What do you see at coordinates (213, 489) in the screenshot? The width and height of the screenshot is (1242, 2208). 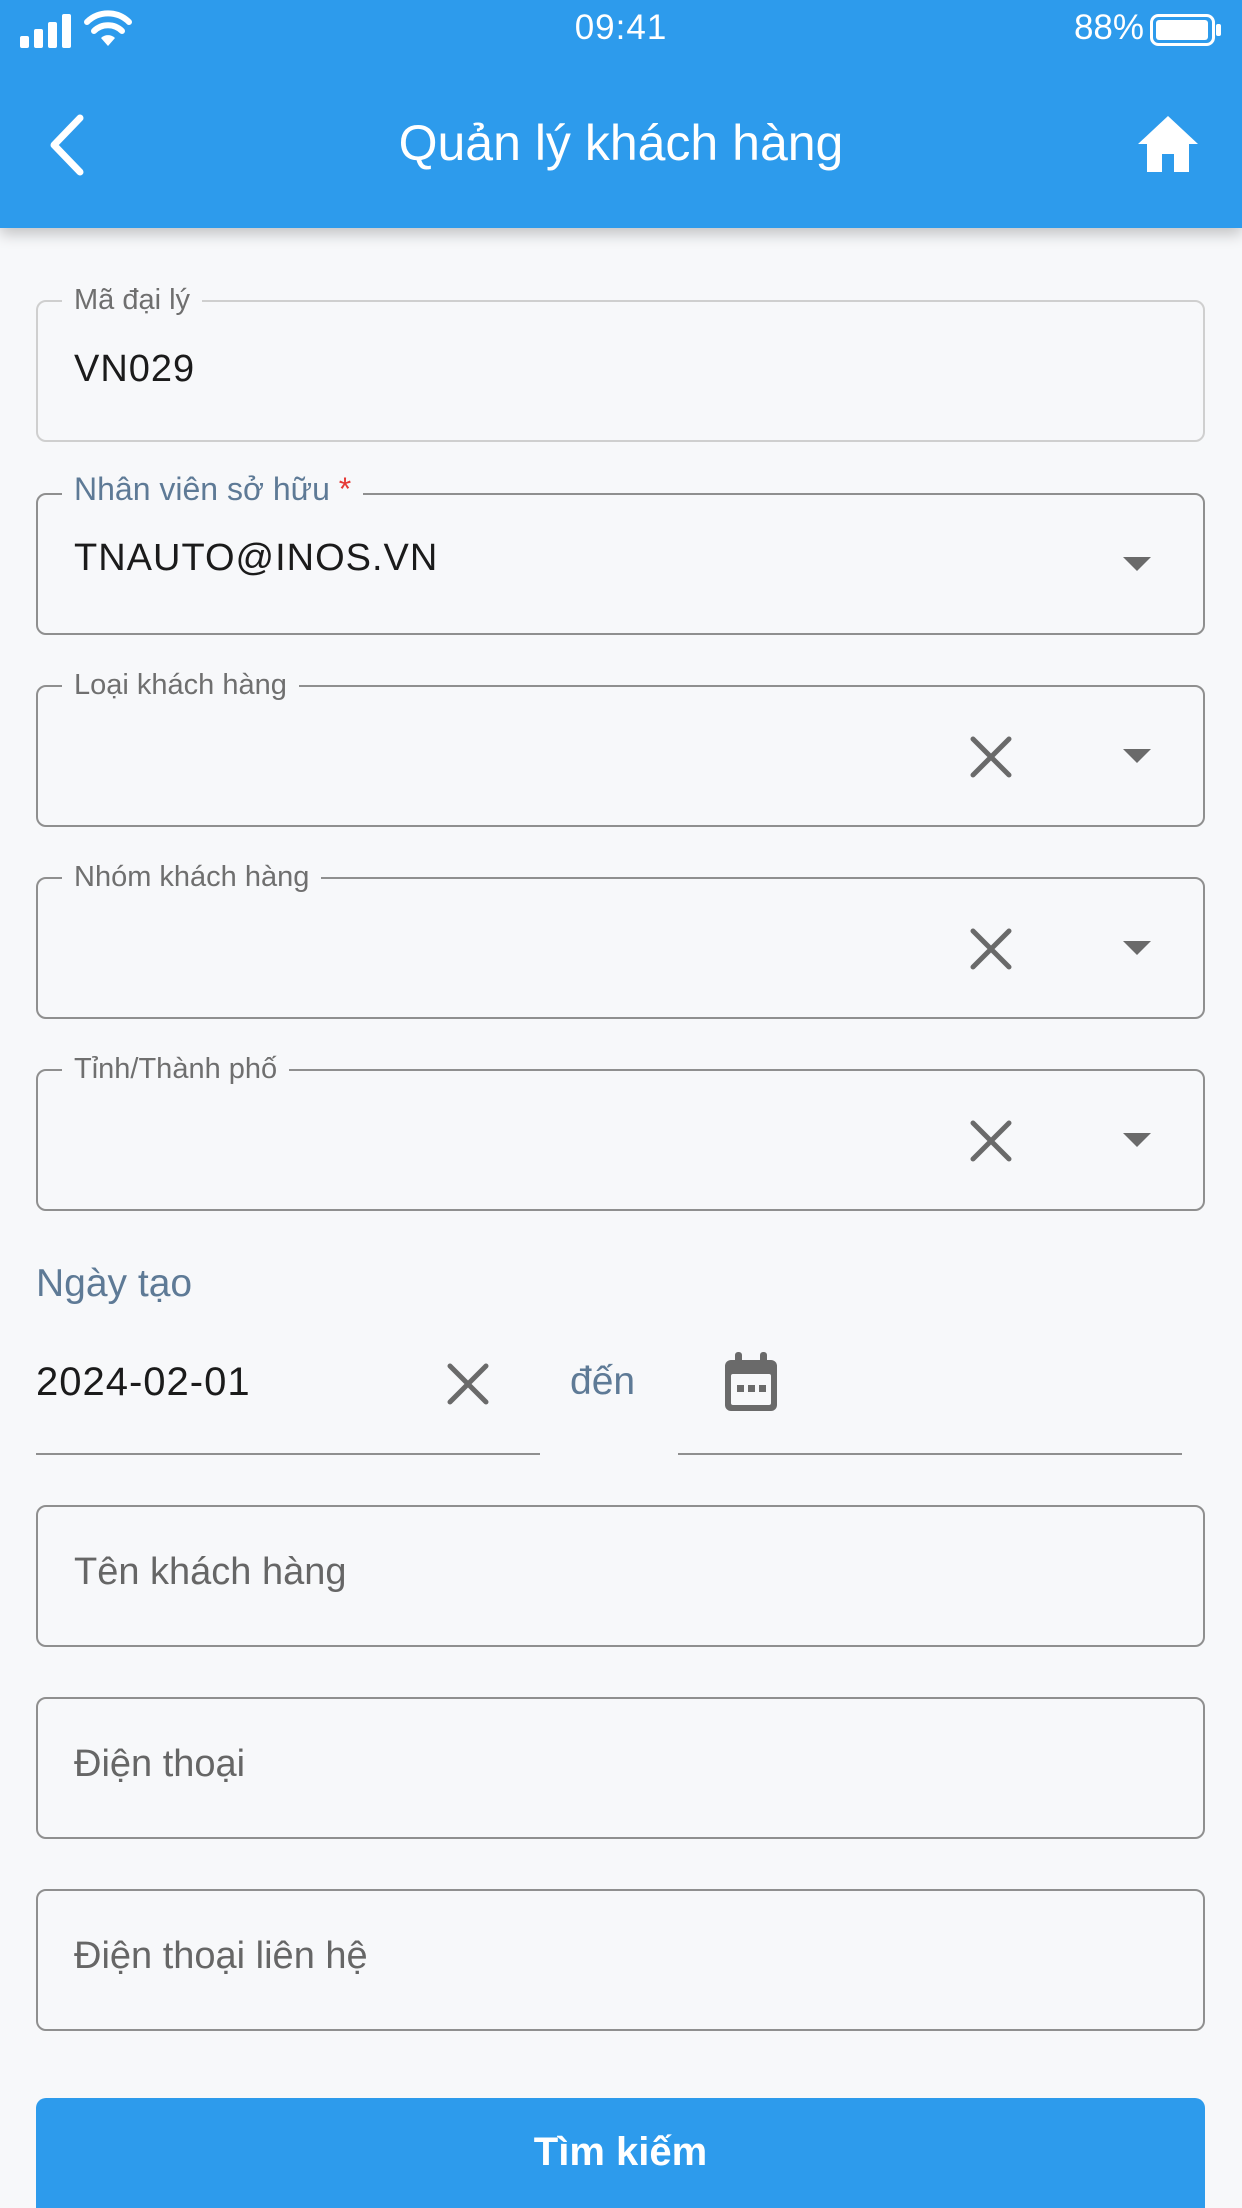 I see `owner-label: Nhân viên sở hữu *` at bounding box center [213, 489].